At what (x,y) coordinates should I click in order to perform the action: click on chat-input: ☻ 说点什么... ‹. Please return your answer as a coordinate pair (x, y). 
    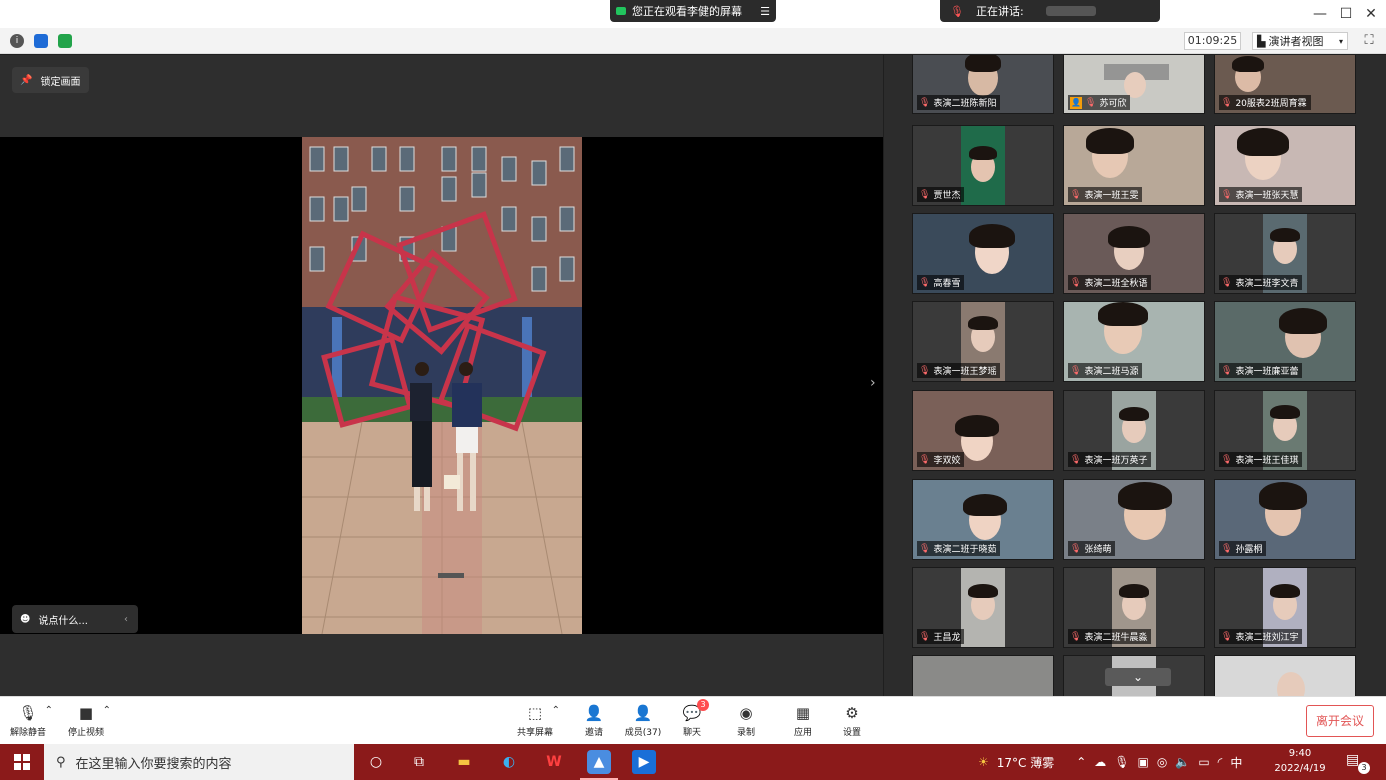
    Looking at the image, I should click on (75, 619).